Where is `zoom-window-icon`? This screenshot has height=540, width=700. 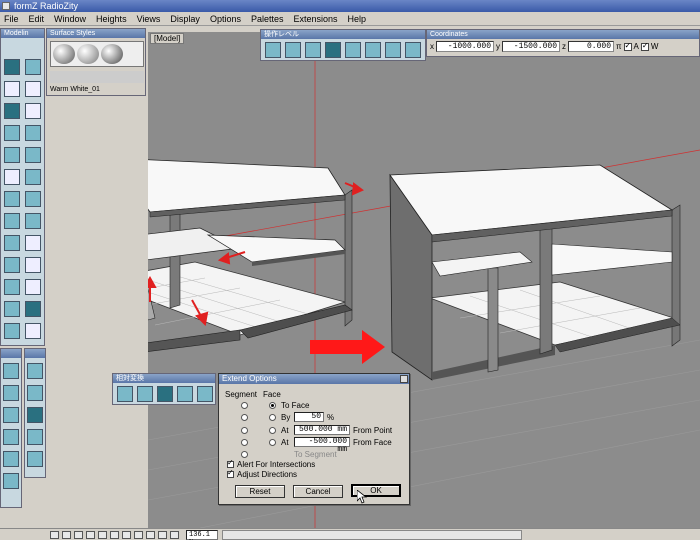 zoom-window-icon is located at coordinates (162, 535).